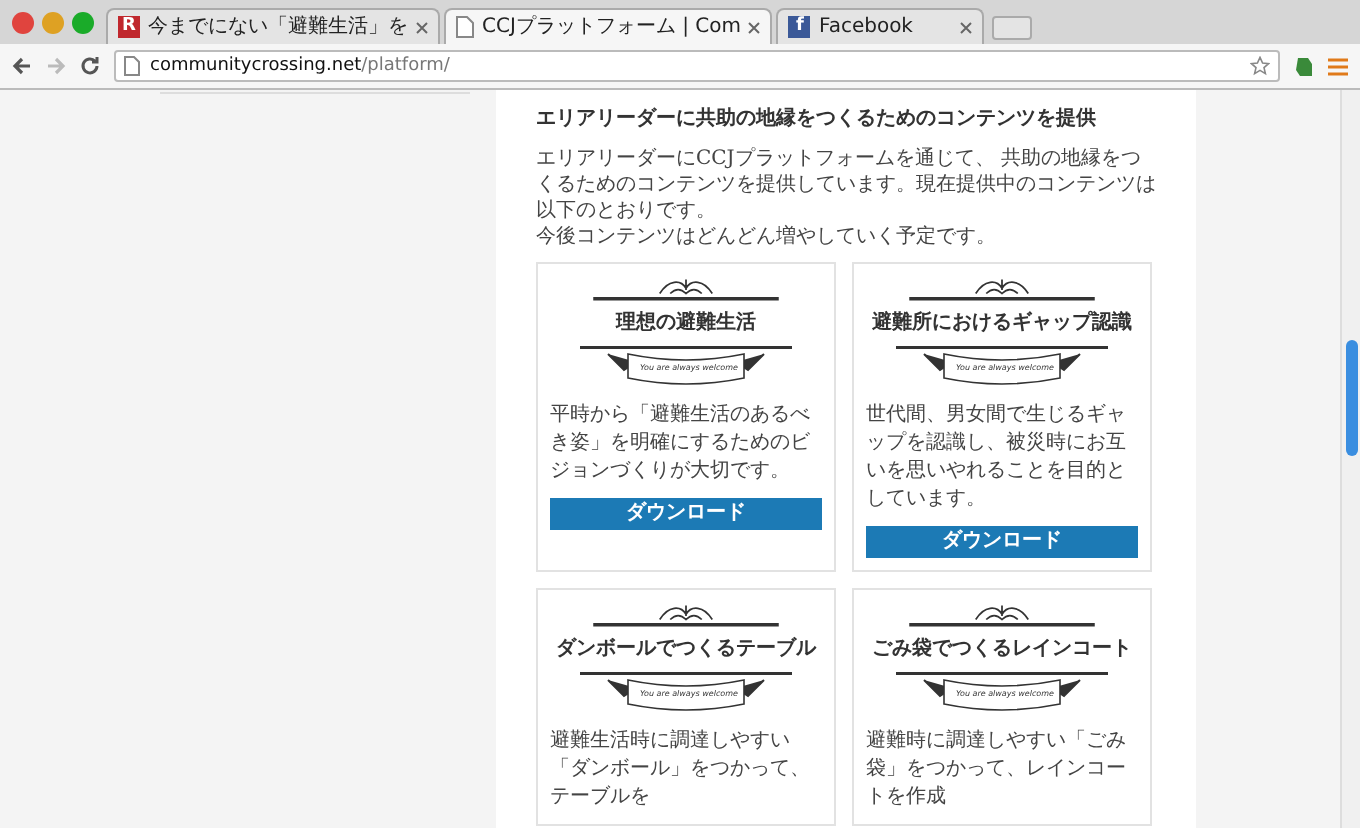 This screenshot has height=828, width=1360. Describe the element at coordinates (56, 66) in the screenshot. I see `forward-arrow-icon` at that location.